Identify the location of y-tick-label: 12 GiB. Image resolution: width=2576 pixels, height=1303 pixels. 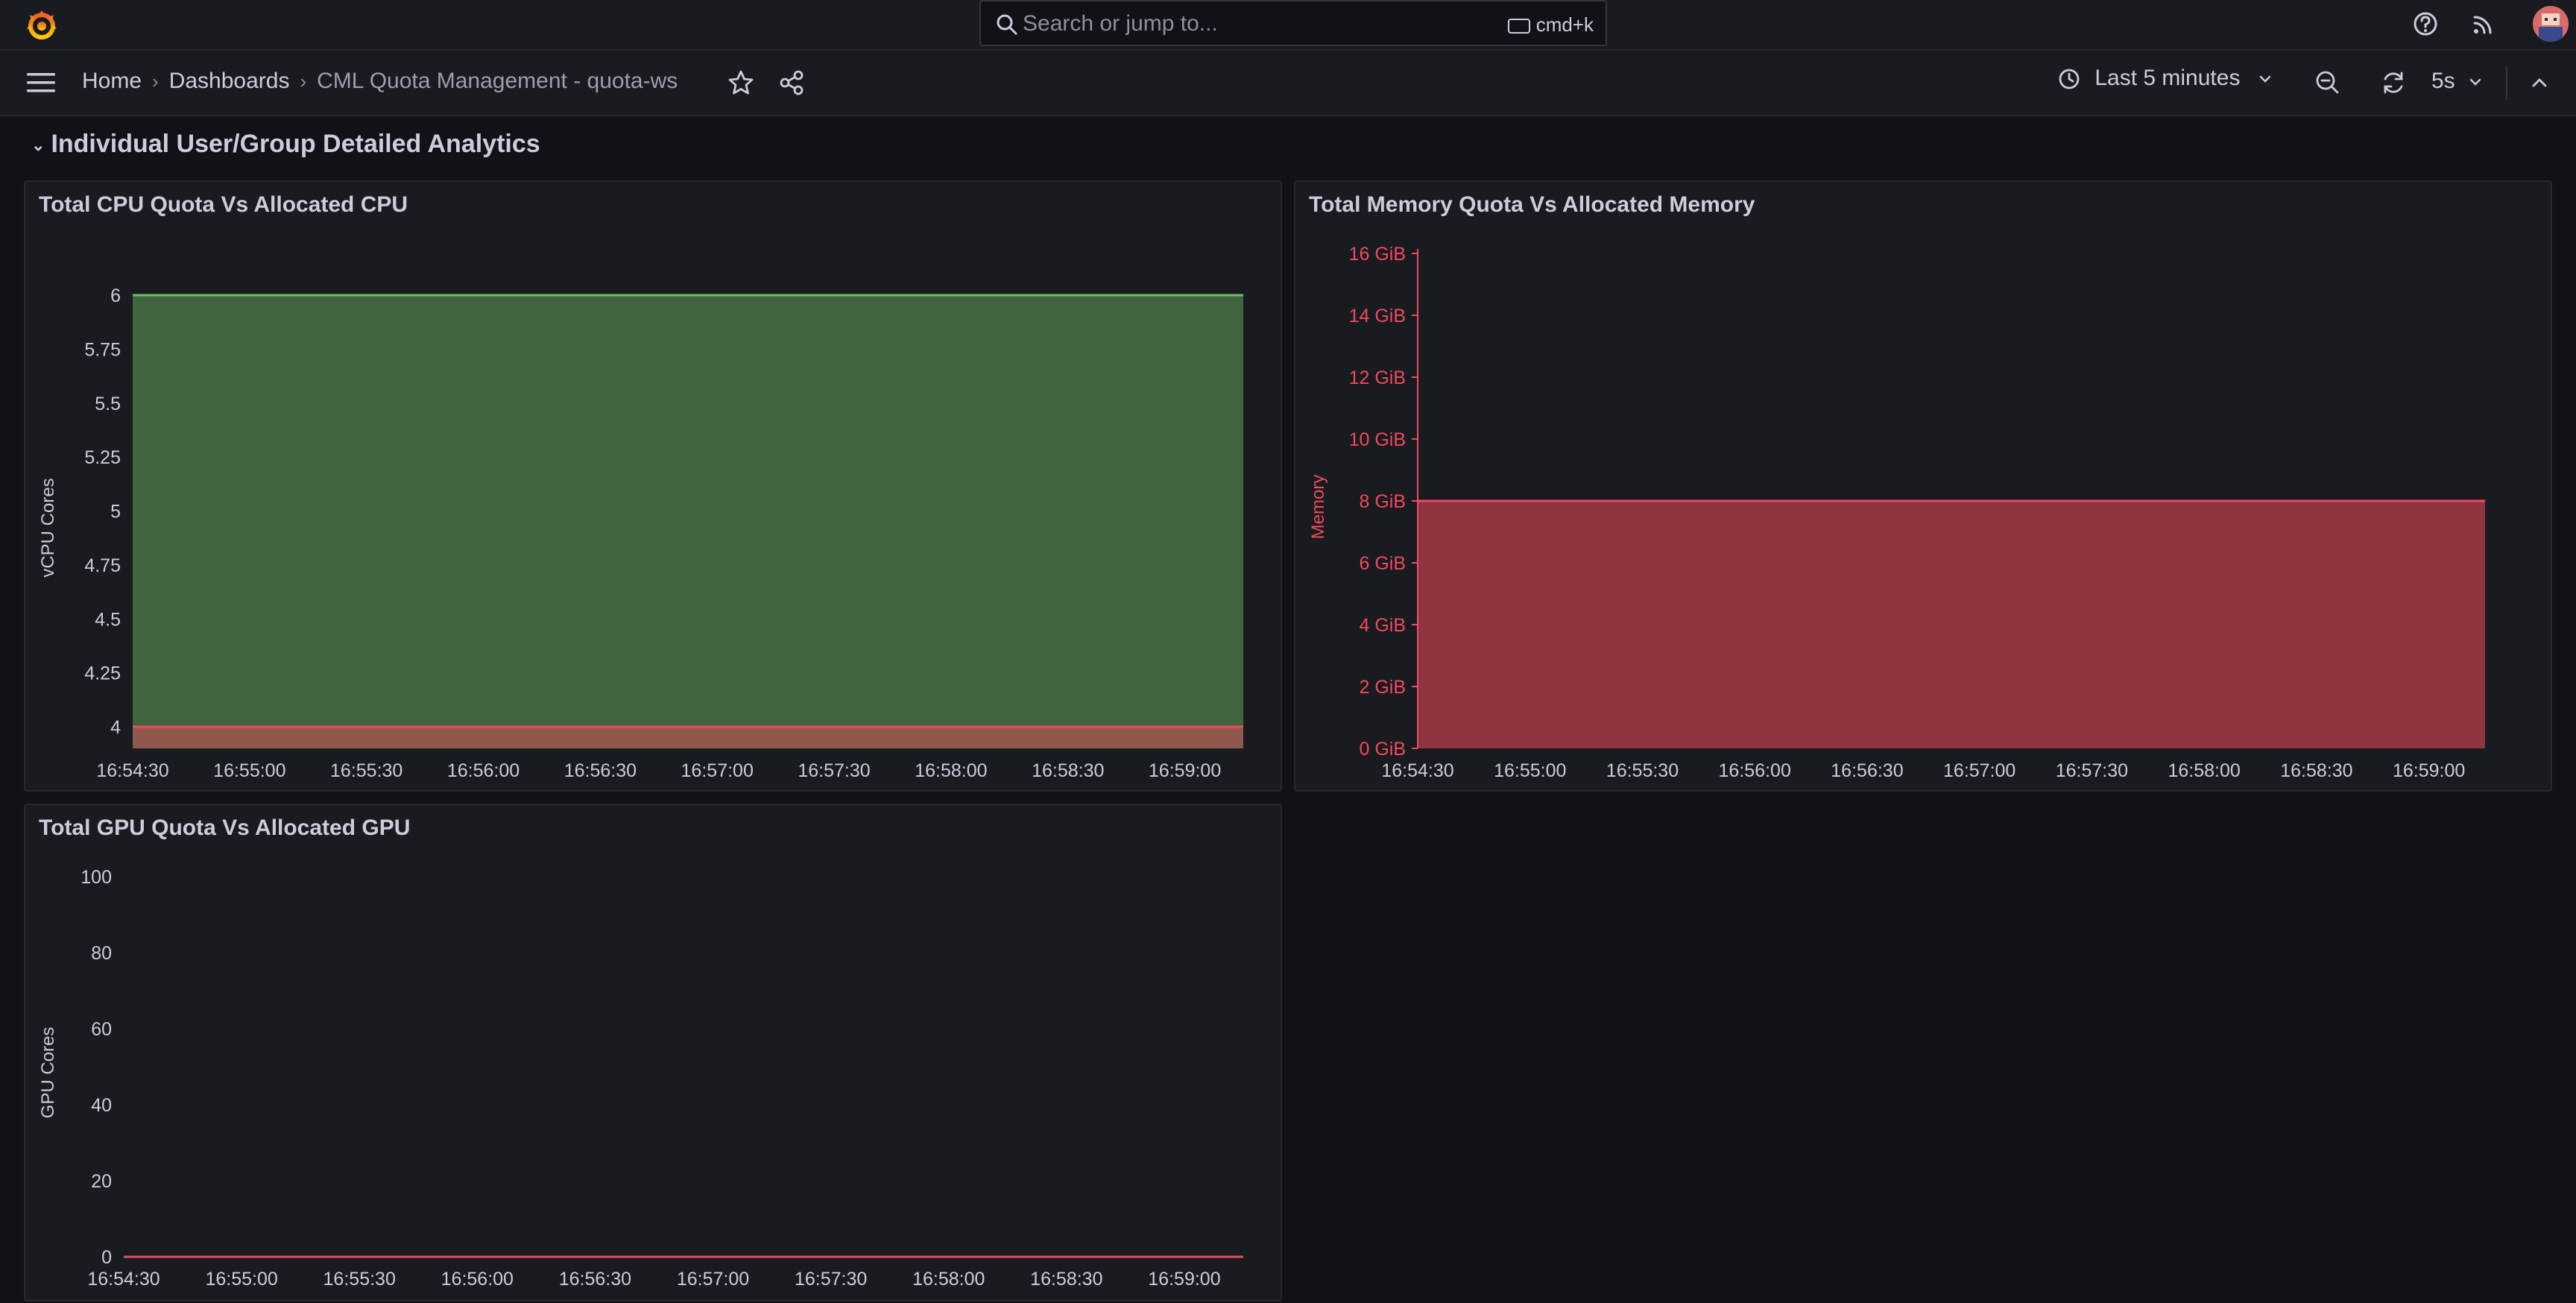
(1377, 377).